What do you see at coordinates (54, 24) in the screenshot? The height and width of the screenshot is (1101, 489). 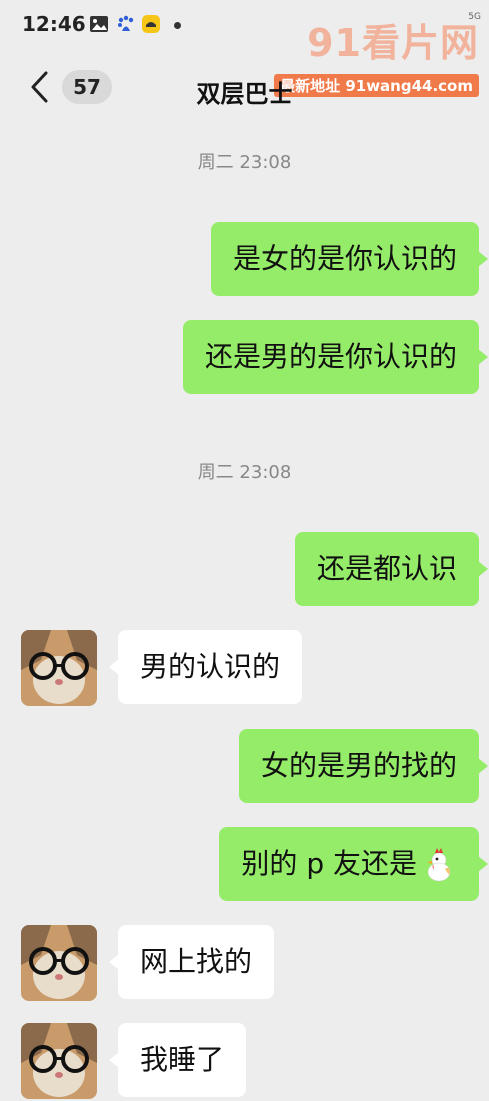 I see `status-time: 12:46` at bounding box center [54, 24].